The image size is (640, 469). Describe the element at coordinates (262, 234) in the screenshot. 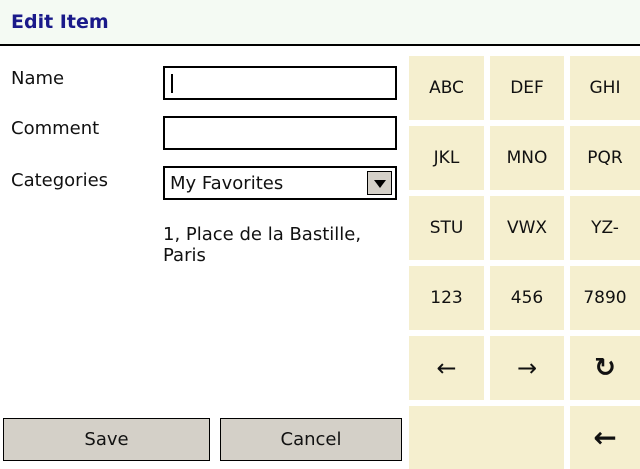

I see `address-line-1: 1, Place de la Bastille,` at that location.